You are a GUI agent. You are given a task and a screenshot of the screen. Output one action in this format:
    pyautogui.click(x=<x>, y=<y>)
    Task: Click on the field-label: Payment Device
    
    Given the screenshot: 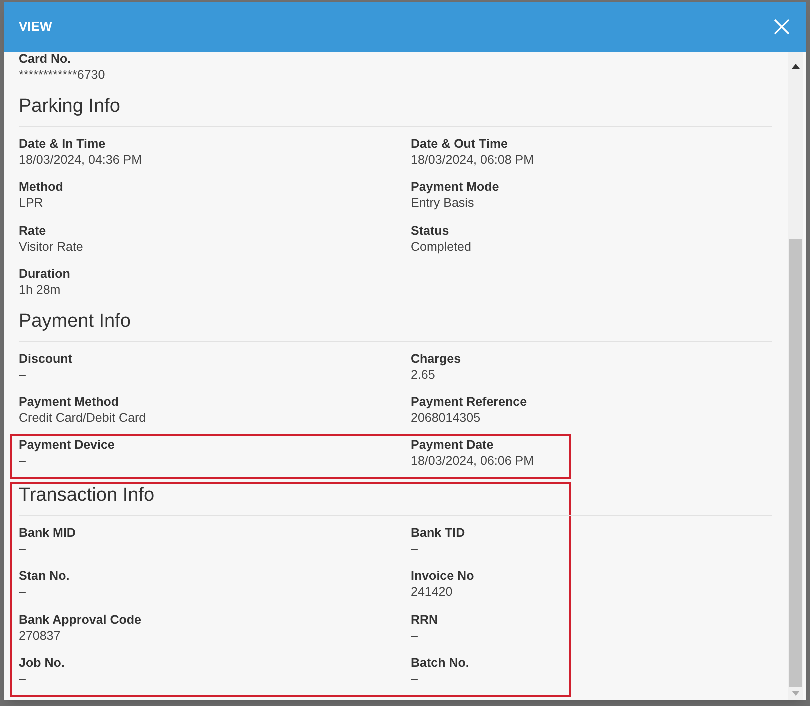 What is the action you would take?
    pyautogui.click(x=67, y=444)
    